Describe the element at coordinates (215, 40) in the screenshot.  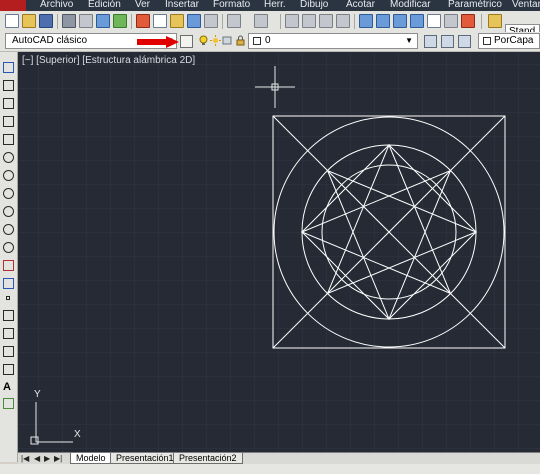
I see `sun-freeze-icon` at that location.